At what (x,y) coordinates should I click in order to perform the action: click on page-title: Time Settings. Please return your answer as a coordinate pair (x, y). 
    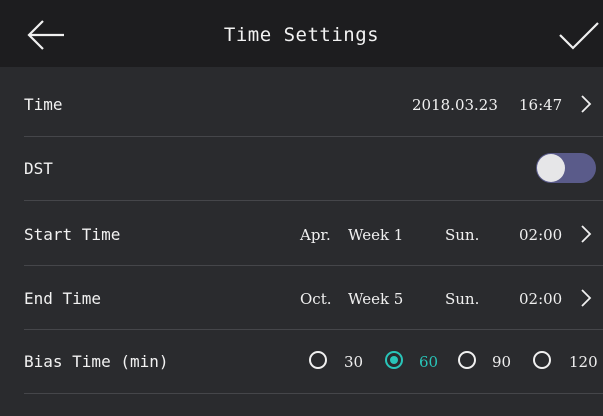
    Looking at the image, I should click on (301, 35).